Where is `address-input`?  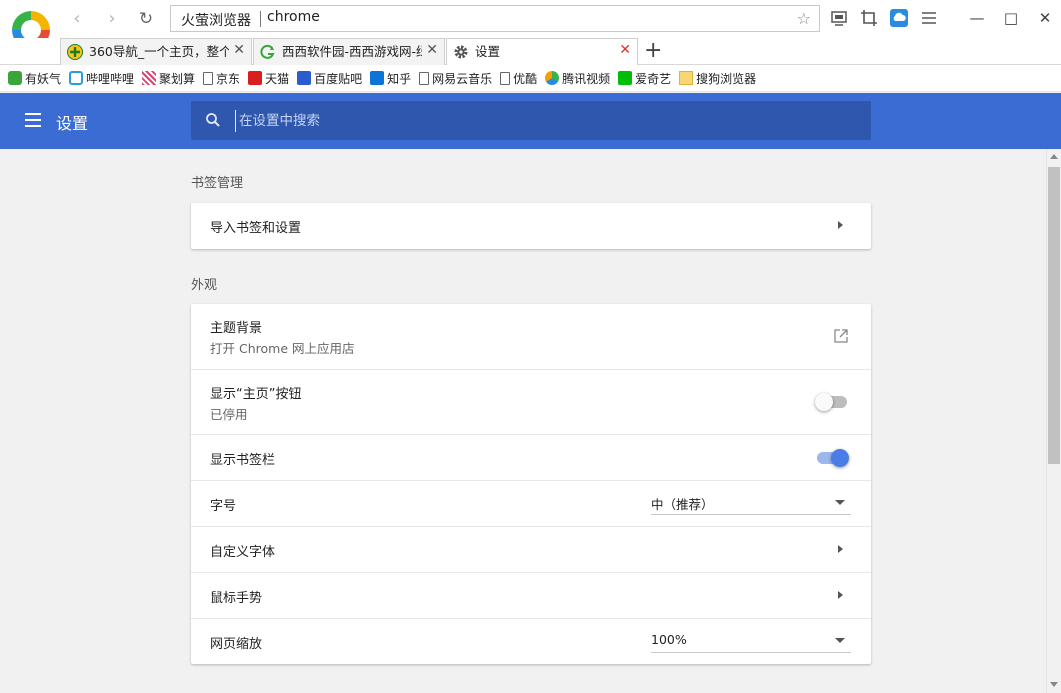 address-input is located at coordinates (517, 17).